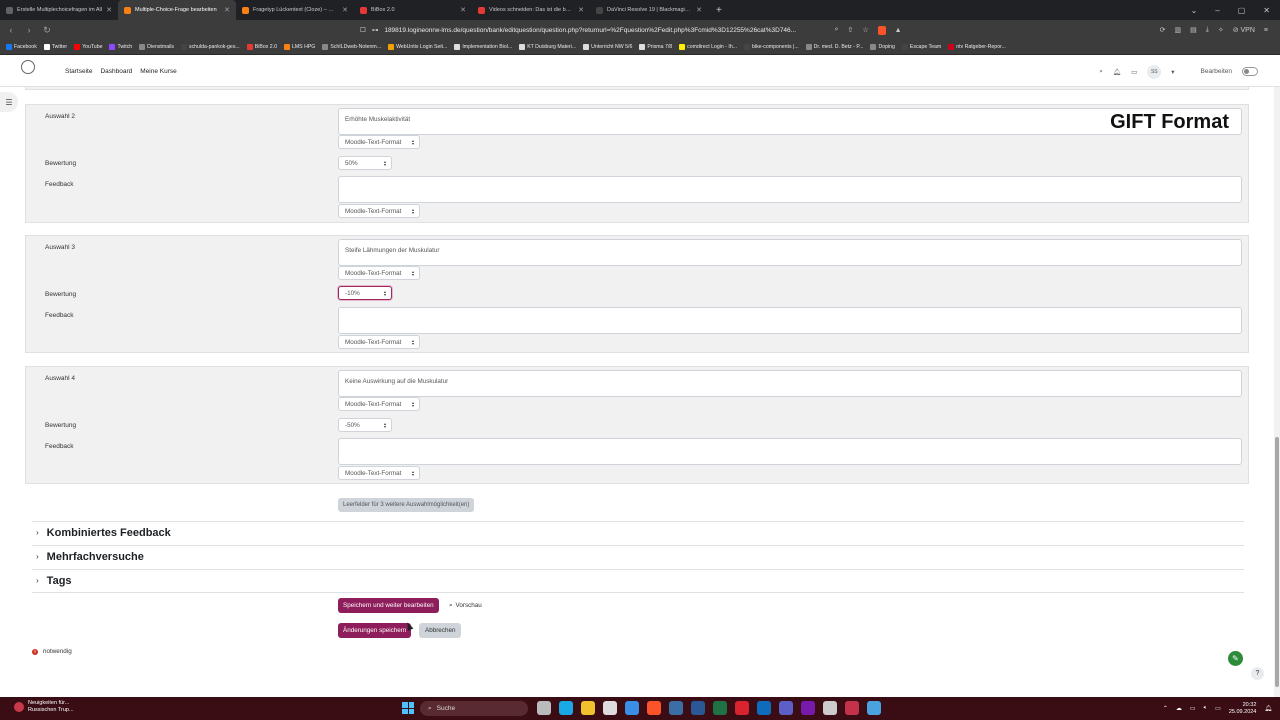 The width and height of the screenshot is (1280, 720). What do you see at coordinates (1179, 708) in the screenshot?
I see `onedrive-icon: ☁` at bounding box center [1179, 708].